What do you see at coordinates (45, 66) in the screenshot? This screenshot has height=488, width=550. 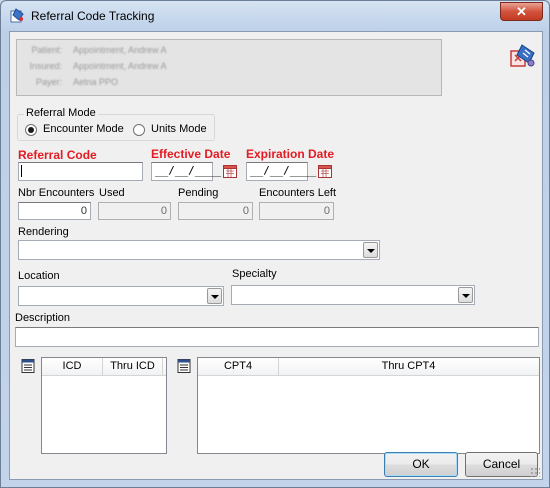 I see `insured-key: Insured:` at bounding box center [45, 66].